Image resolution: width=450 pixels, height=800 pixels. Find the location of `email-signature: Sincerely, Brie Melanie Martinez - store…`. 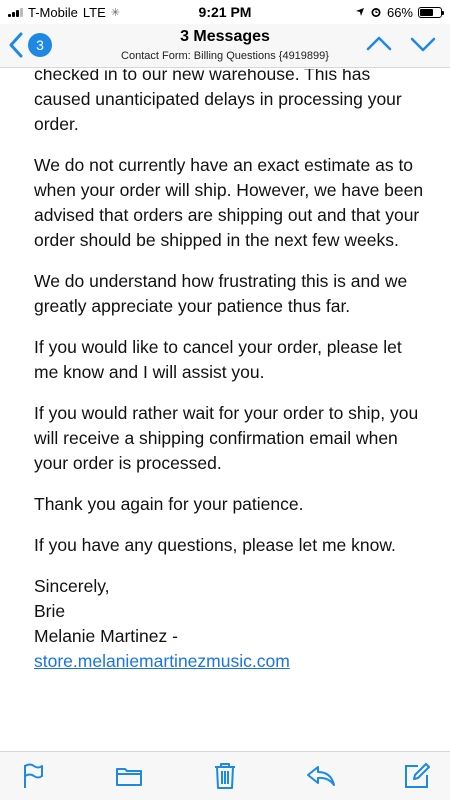

email-signature: Sincerely, Brie Melanie Martinez - store… is located at coordinates (231, 624).